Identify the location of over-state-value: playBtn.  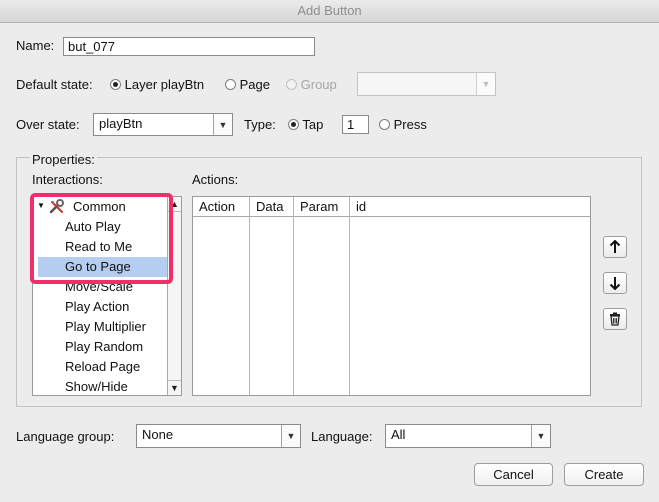
(121, 123).